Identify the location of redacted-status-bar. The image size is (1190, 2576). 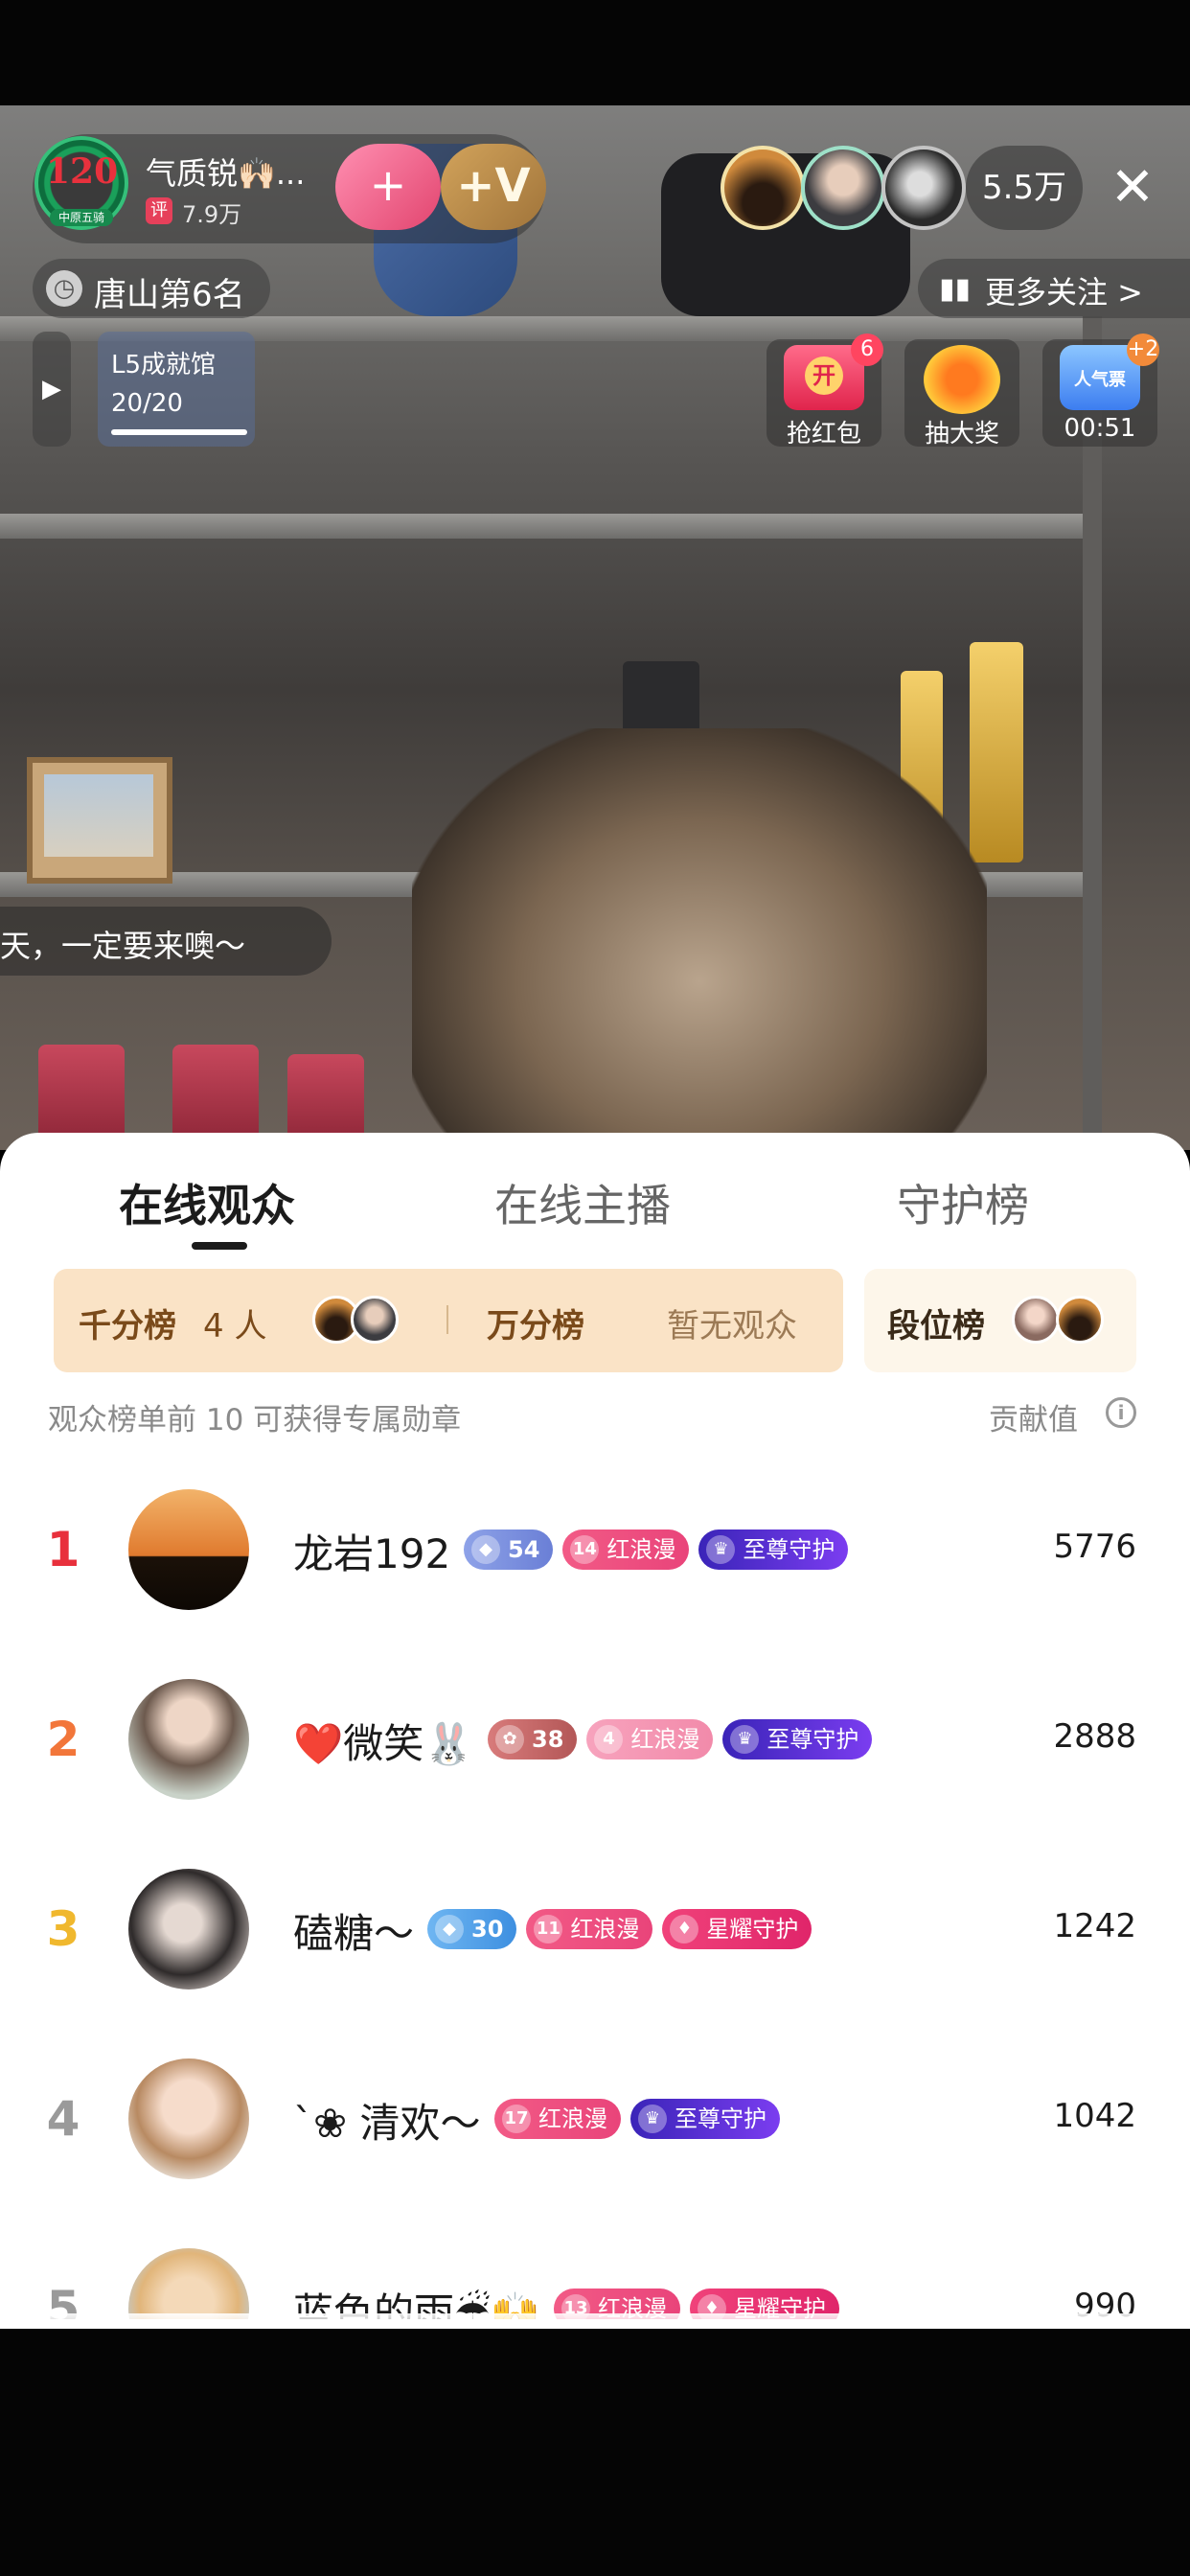
(595, 52).